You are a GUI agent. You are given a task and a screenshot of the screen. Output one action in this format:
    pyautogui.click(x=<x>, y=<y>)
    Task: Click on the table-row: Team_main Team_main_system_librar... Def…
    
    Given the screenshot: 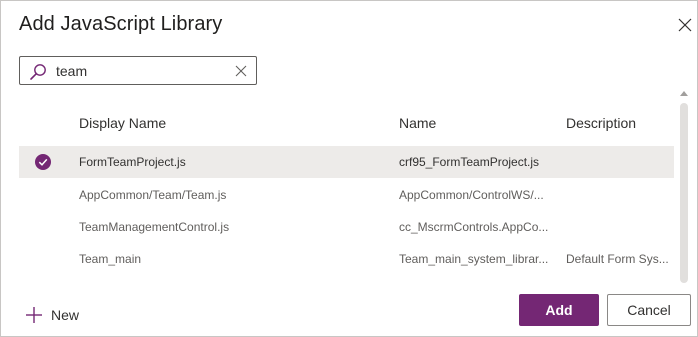 What is the action you would take?
    pyautogui.click(x=346, y=259)
    